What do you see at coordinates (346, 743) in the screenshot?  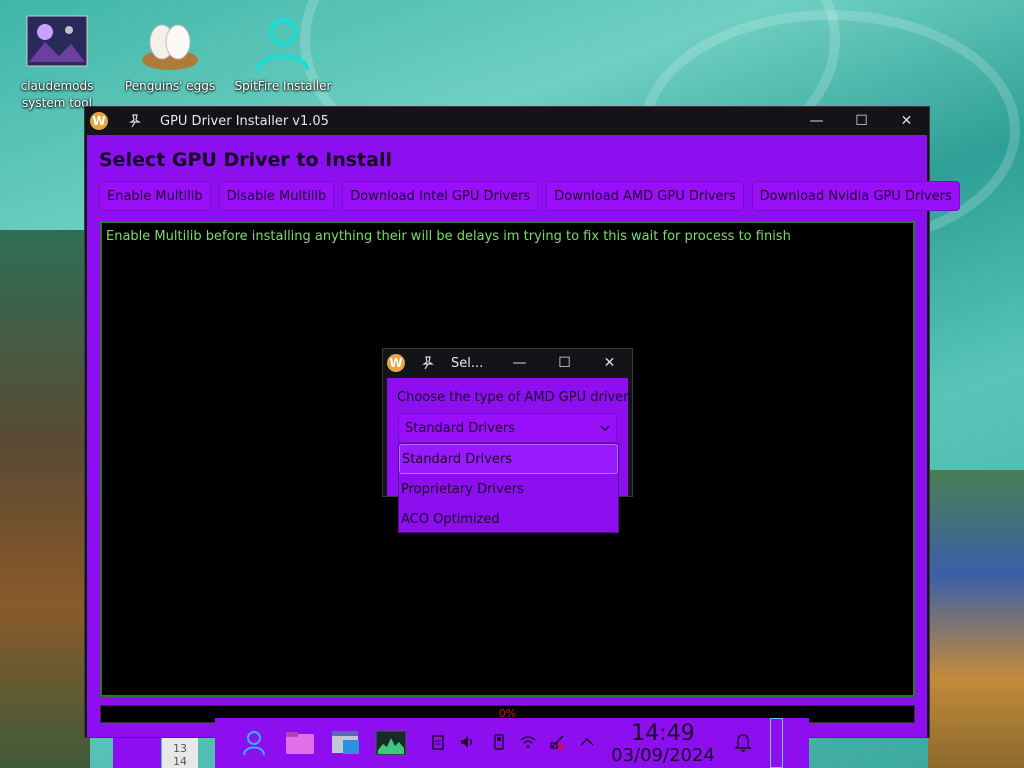 I see `window-app-icon` at bounding box center [346, 743].